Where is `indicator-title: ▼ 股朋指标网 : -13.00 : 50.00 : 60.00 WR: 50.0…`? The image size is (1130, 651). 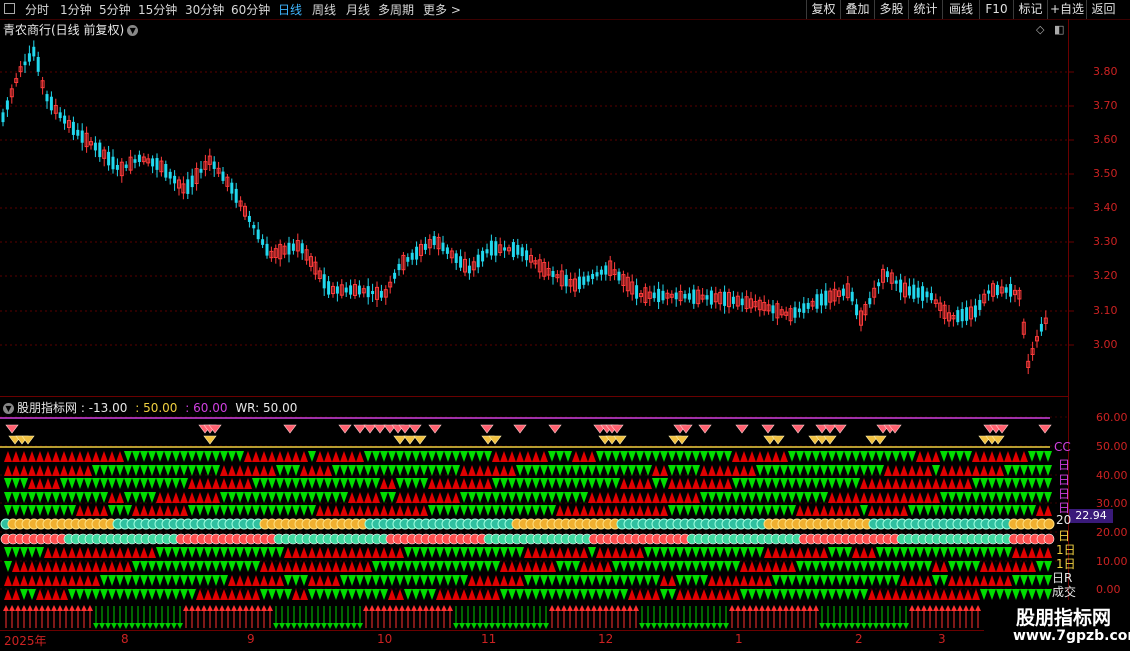 indicator-title: ▼ 股朋指标网 : -13.00 : 50.00 : 60.00 WR: 50.0… is located at coordinates (150, 407).